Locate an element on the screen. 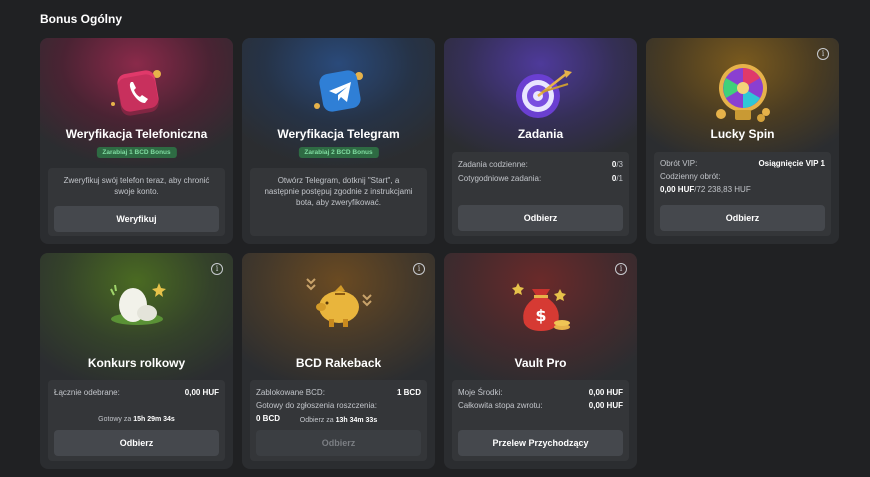  money-bag-icon: $ is located at coordinates (541, 306).